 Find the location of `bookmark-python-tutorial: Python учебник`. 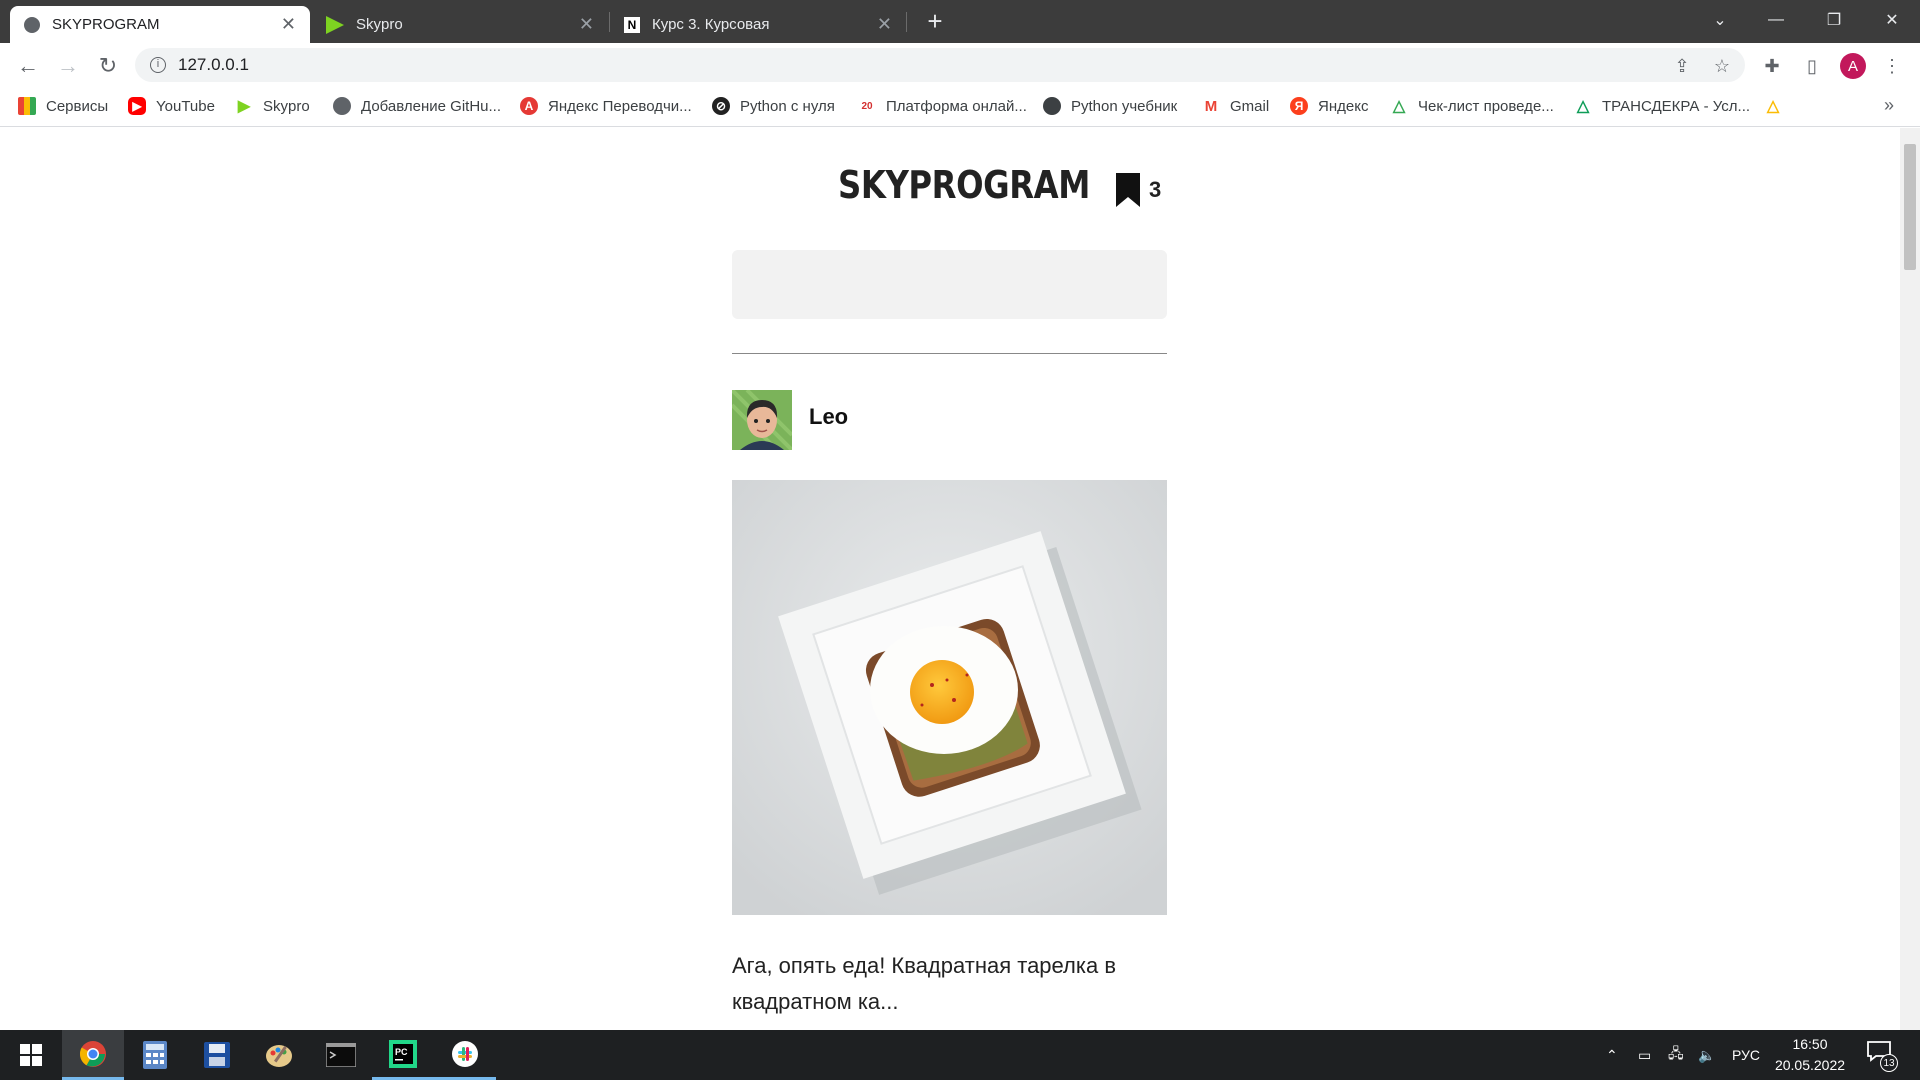

bookmark-python-tutorial: Python учебник is located at coordinates (1110, 106).